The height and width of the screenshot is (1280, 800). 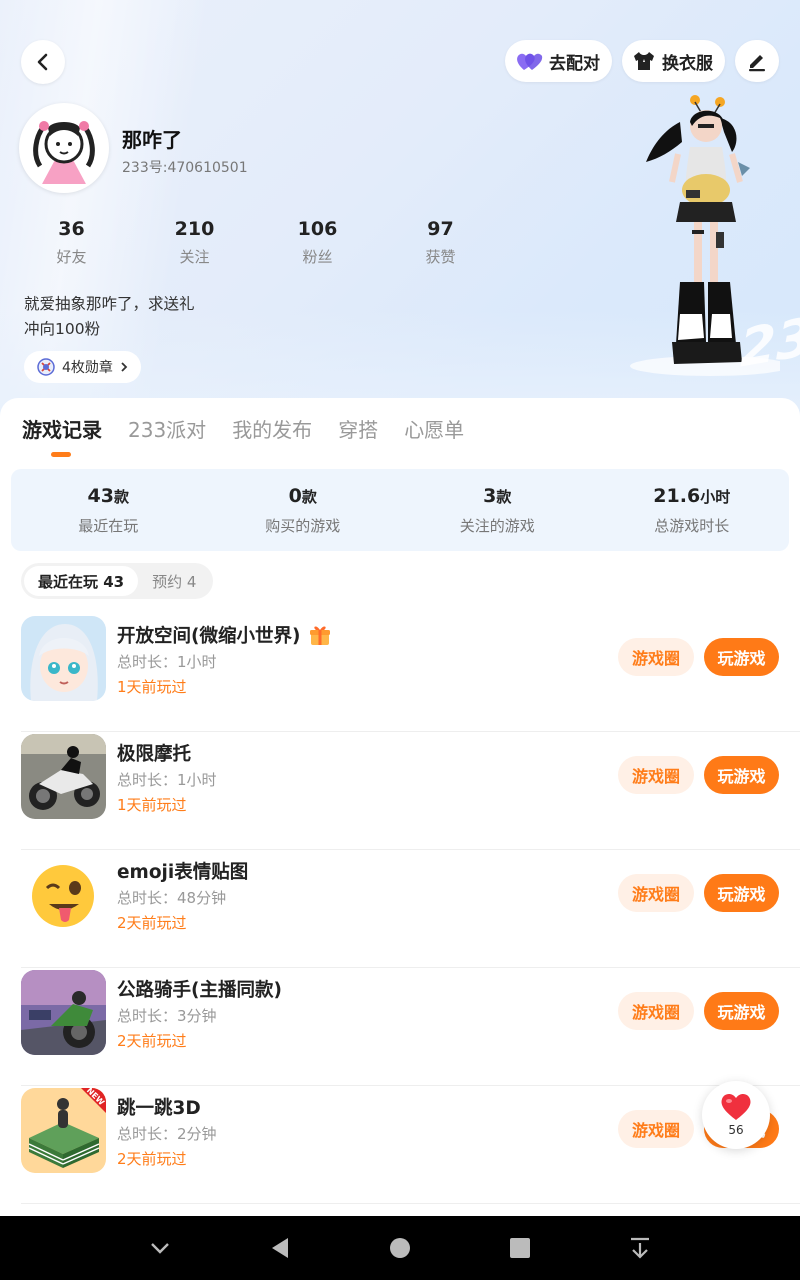 I want to click on avatar, so click(x=64, y=148).